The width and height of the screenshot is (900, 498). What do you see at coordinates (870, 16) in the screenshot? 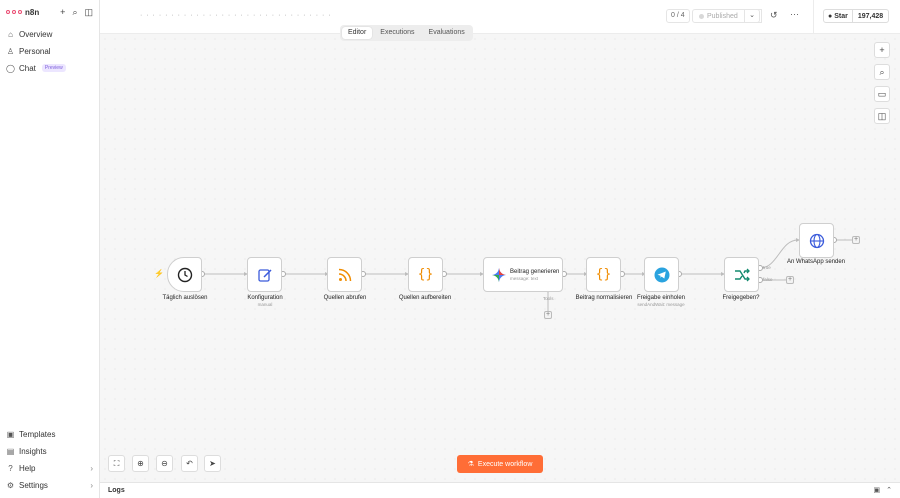
I see `star-count: 197,428` at bounding box center [870, 16].